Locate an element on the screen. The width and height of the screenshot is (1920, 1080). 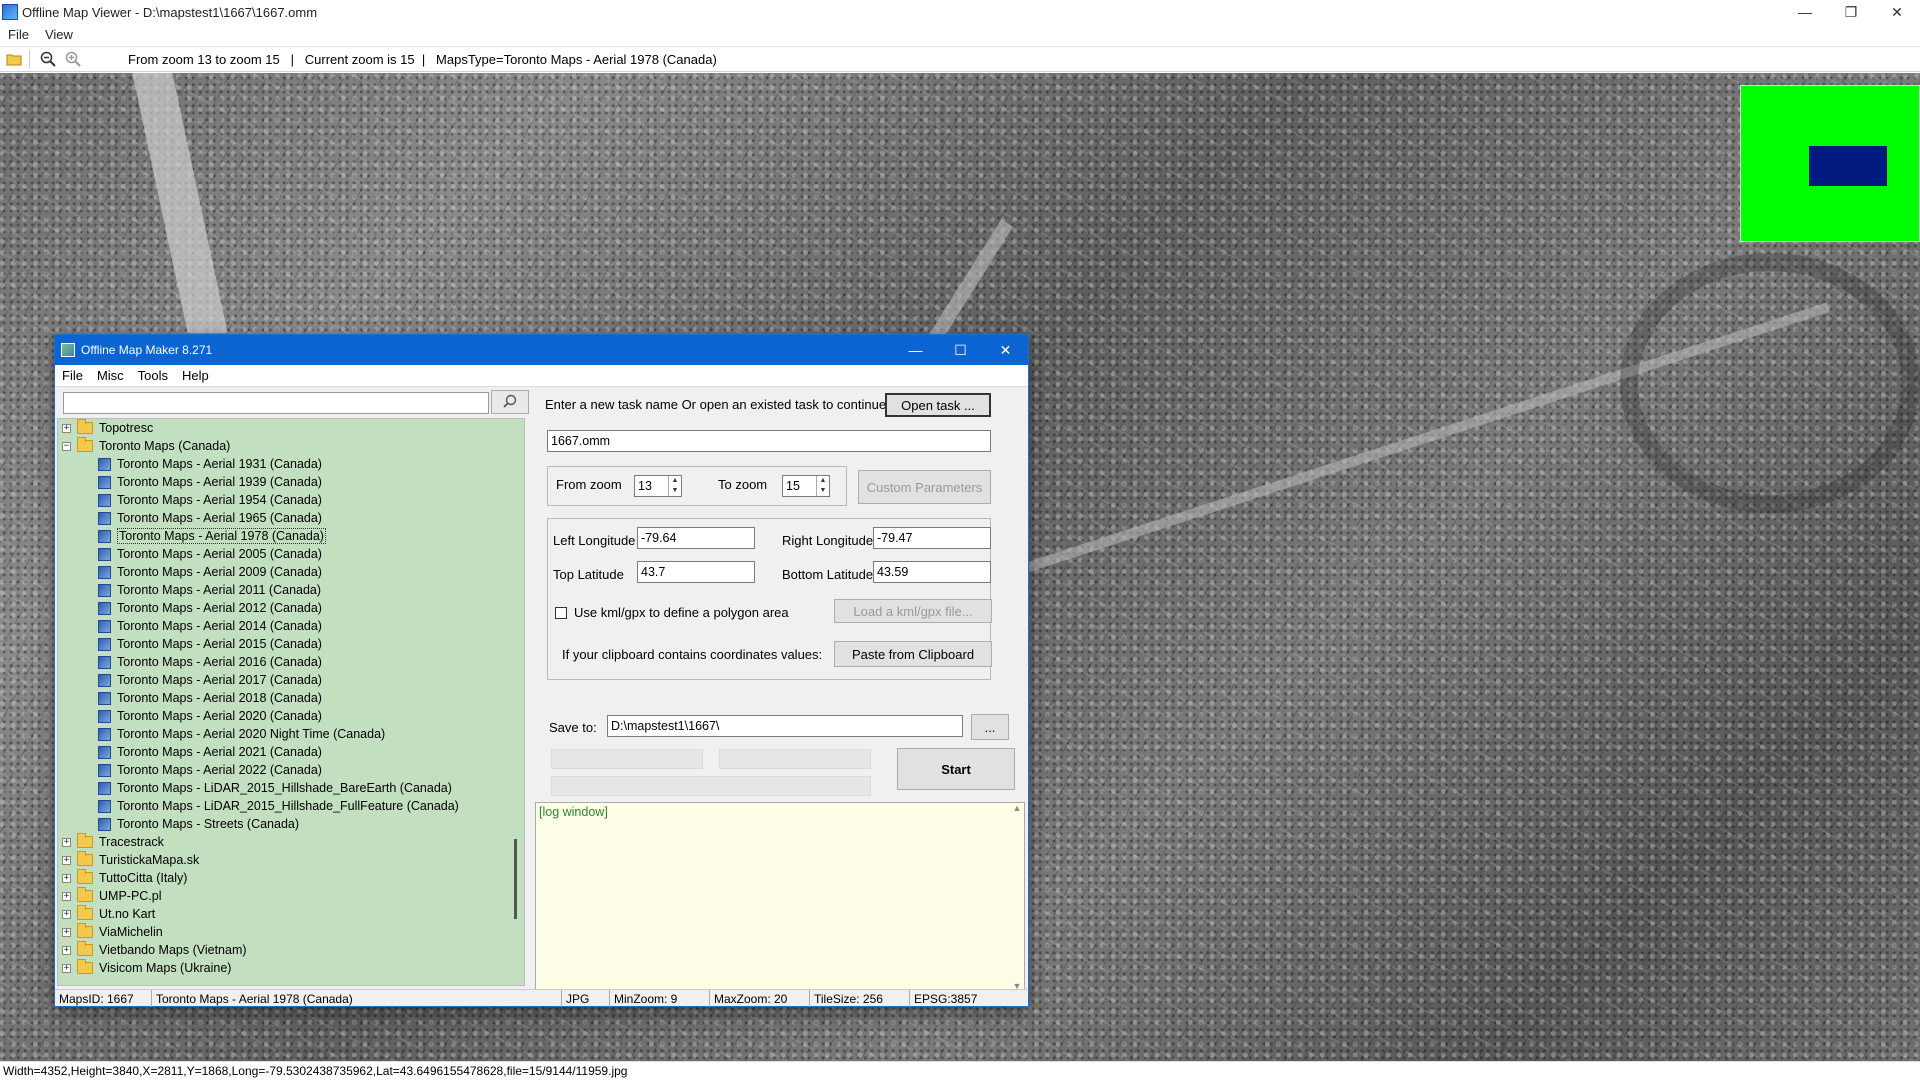
tree-map-item: Toronto Maps - Aerial 2022 (Canada) is located at coordinates (291, 770).